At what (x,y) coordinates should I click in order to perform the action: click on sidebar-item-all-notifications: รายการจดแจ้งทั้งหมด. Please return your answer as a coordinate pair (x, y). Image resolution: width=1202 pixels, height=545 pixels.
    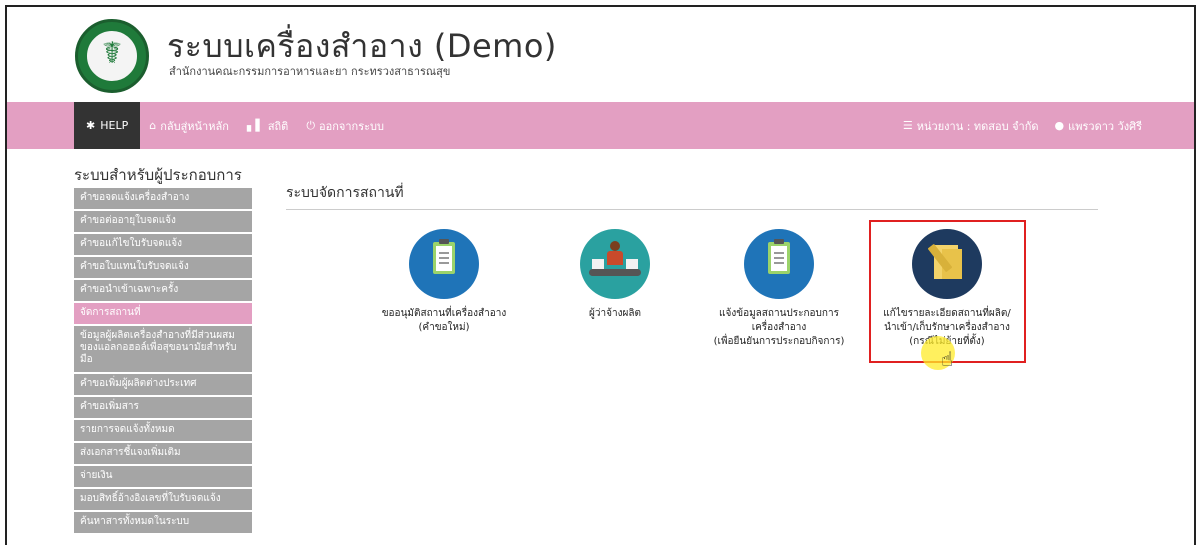
    Looking at the image, I should click on (163, 430).